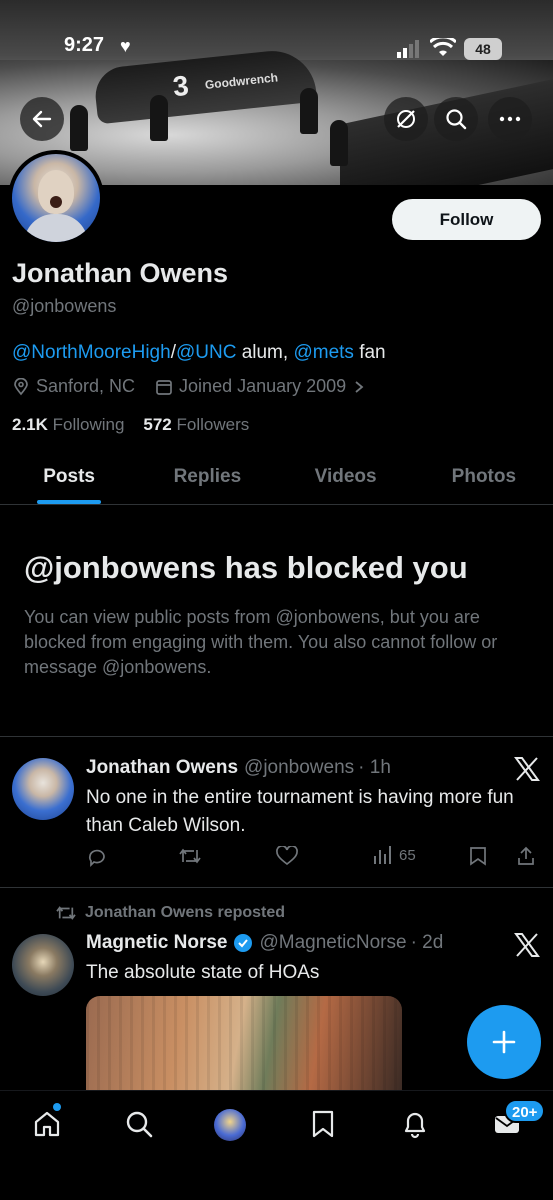 This screenshot has width=553, height=1200. What do you see at coordinates (230, 1125) in the screenshot?
I see `grok-avatar-tab` at bounding box center [230, 1125].